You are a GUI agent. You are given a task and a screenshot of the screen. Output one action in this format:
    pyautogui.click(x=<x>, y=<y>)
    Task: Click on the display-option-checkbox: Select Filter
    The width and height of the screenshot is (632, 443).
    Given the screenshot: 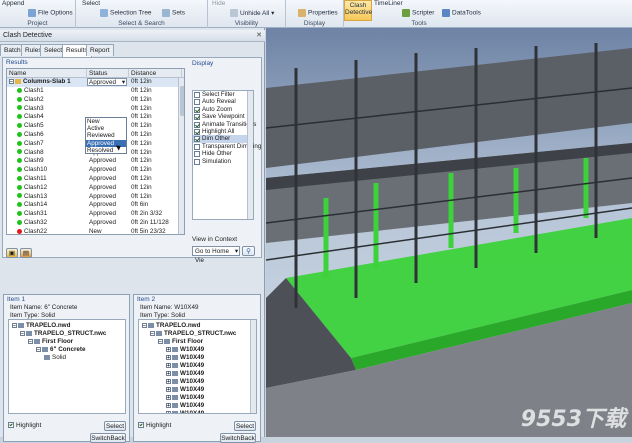 What is the action you would take?
    pyautogui.click(x=223, y=94)
    